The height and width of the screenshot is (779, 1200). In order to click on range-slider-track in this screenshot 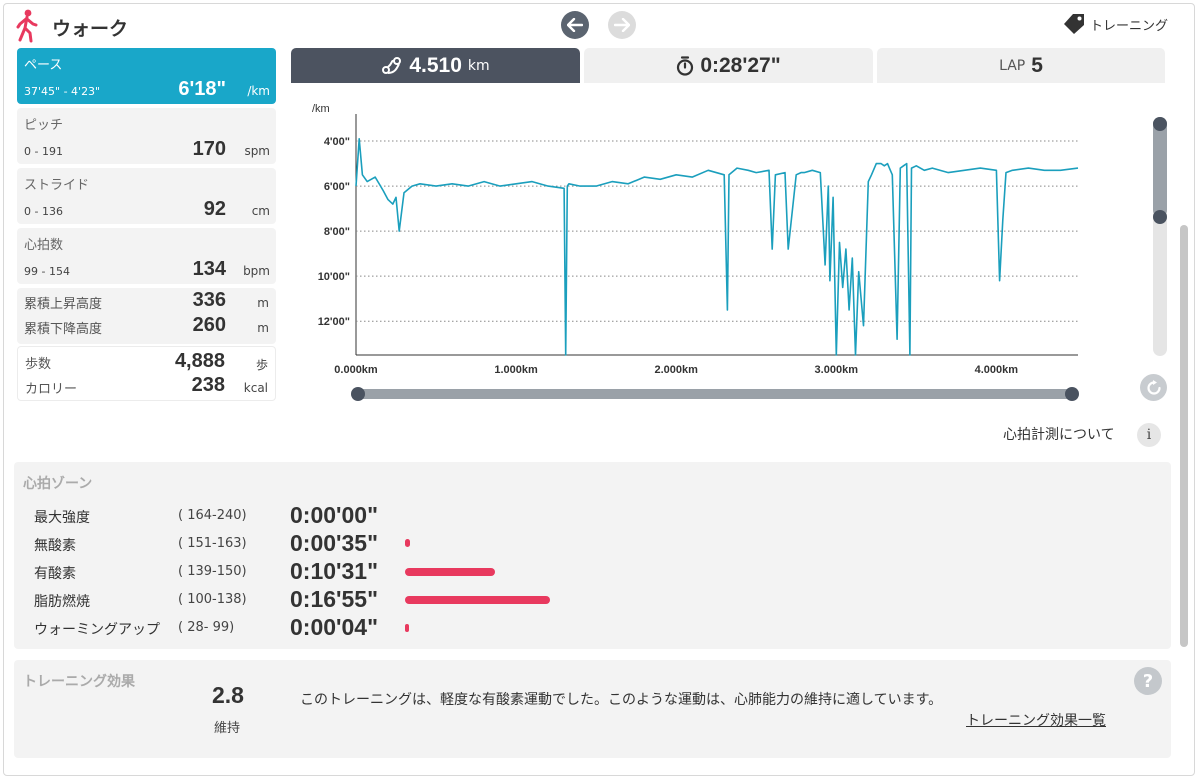, I will do `click(717, 394)`.